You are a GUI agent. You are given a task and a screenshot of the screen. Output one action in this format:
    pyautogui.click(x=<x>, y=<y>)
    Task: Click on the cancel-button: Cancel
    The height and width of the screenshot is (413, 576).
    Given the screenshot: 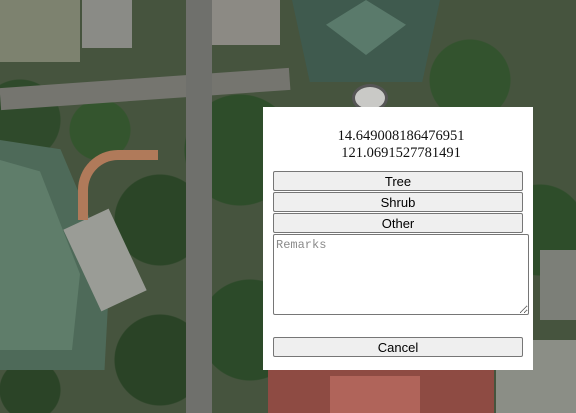 What is the action you would take?
    pyautogui.click(x=398, y=347)
    